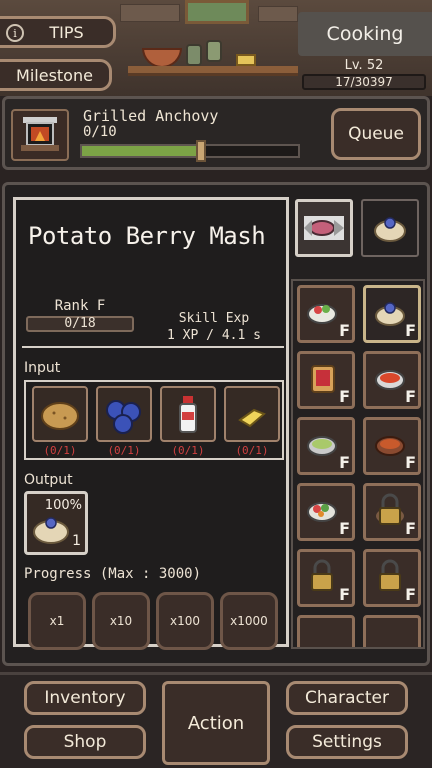  I want to click on inventory-label: Inventory, so click(85, 698).